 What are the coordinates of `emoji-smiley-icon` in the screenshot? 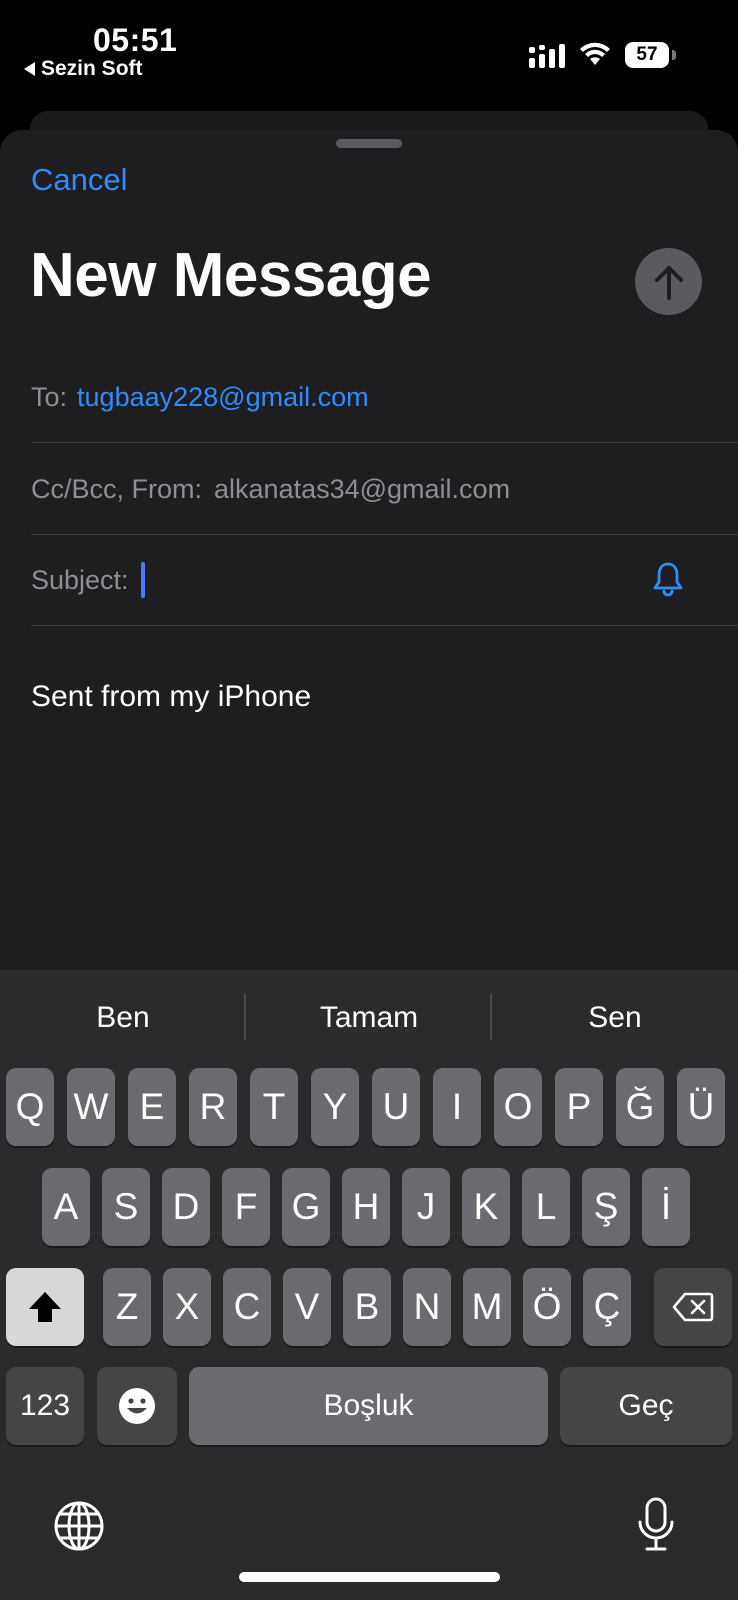 It's located at (137, 1406).